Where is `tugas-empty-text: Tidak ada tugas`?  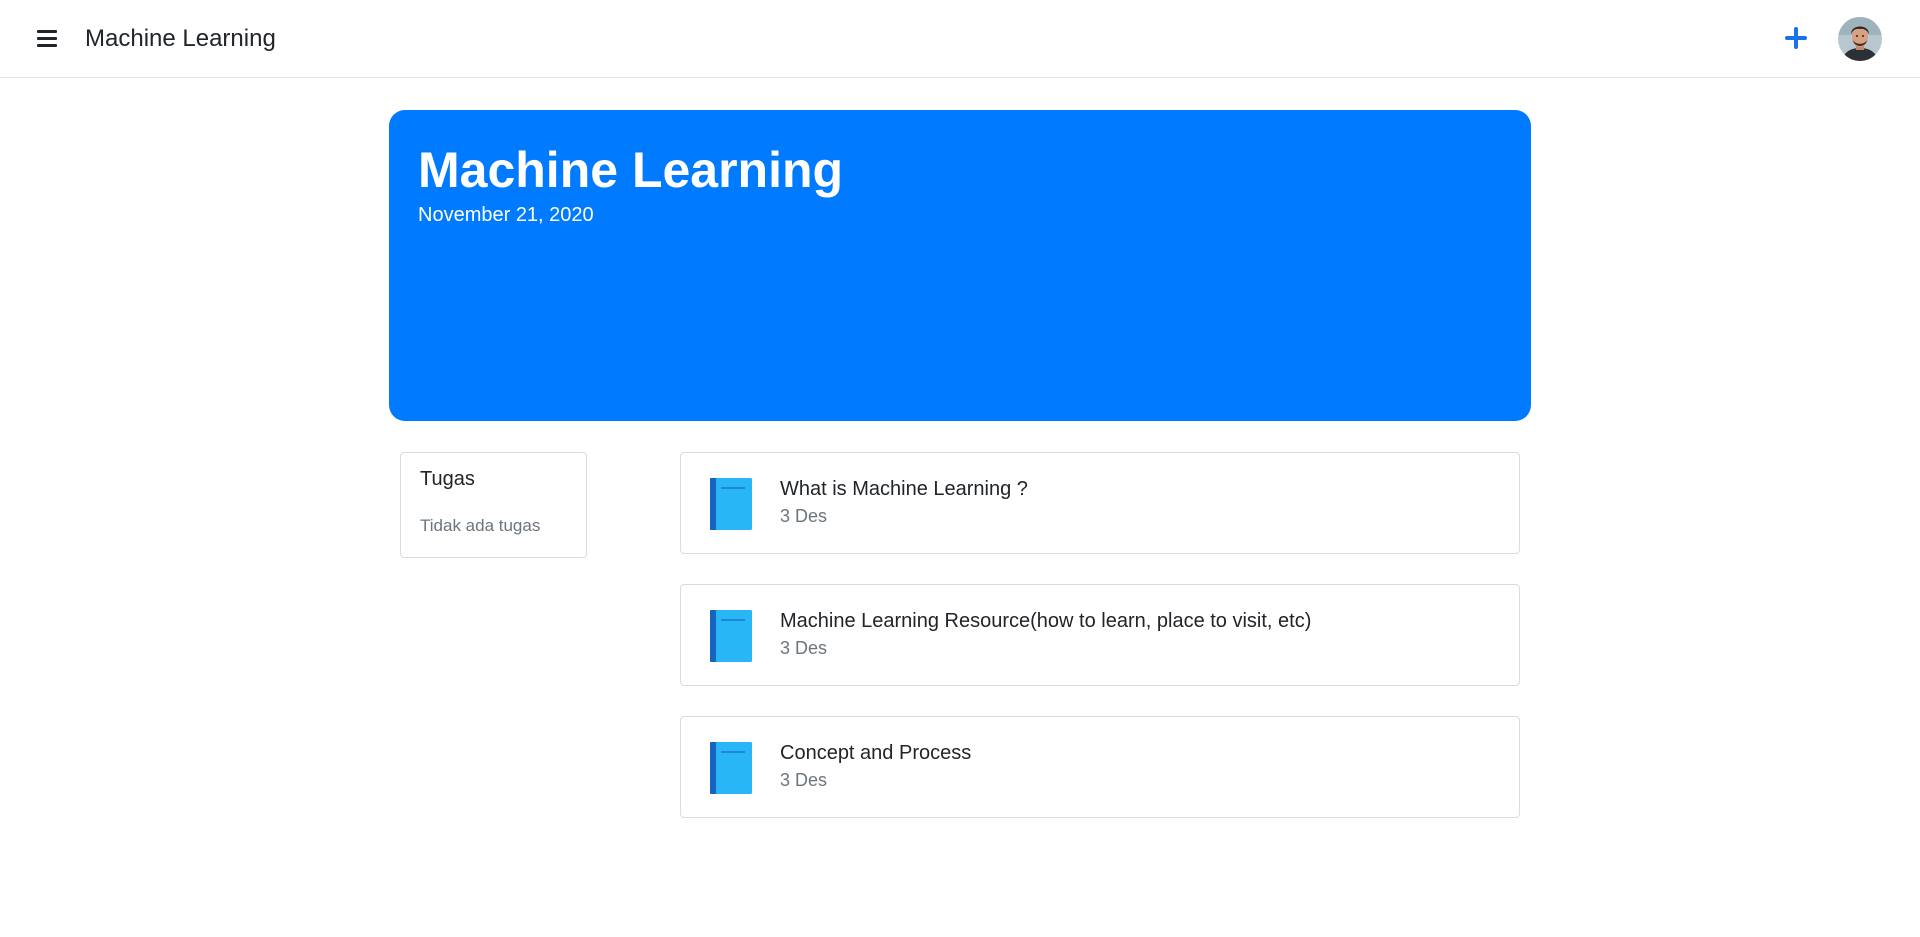 tugas-empty-text: Tidak ada tugas is located at coordinates (480, 525).